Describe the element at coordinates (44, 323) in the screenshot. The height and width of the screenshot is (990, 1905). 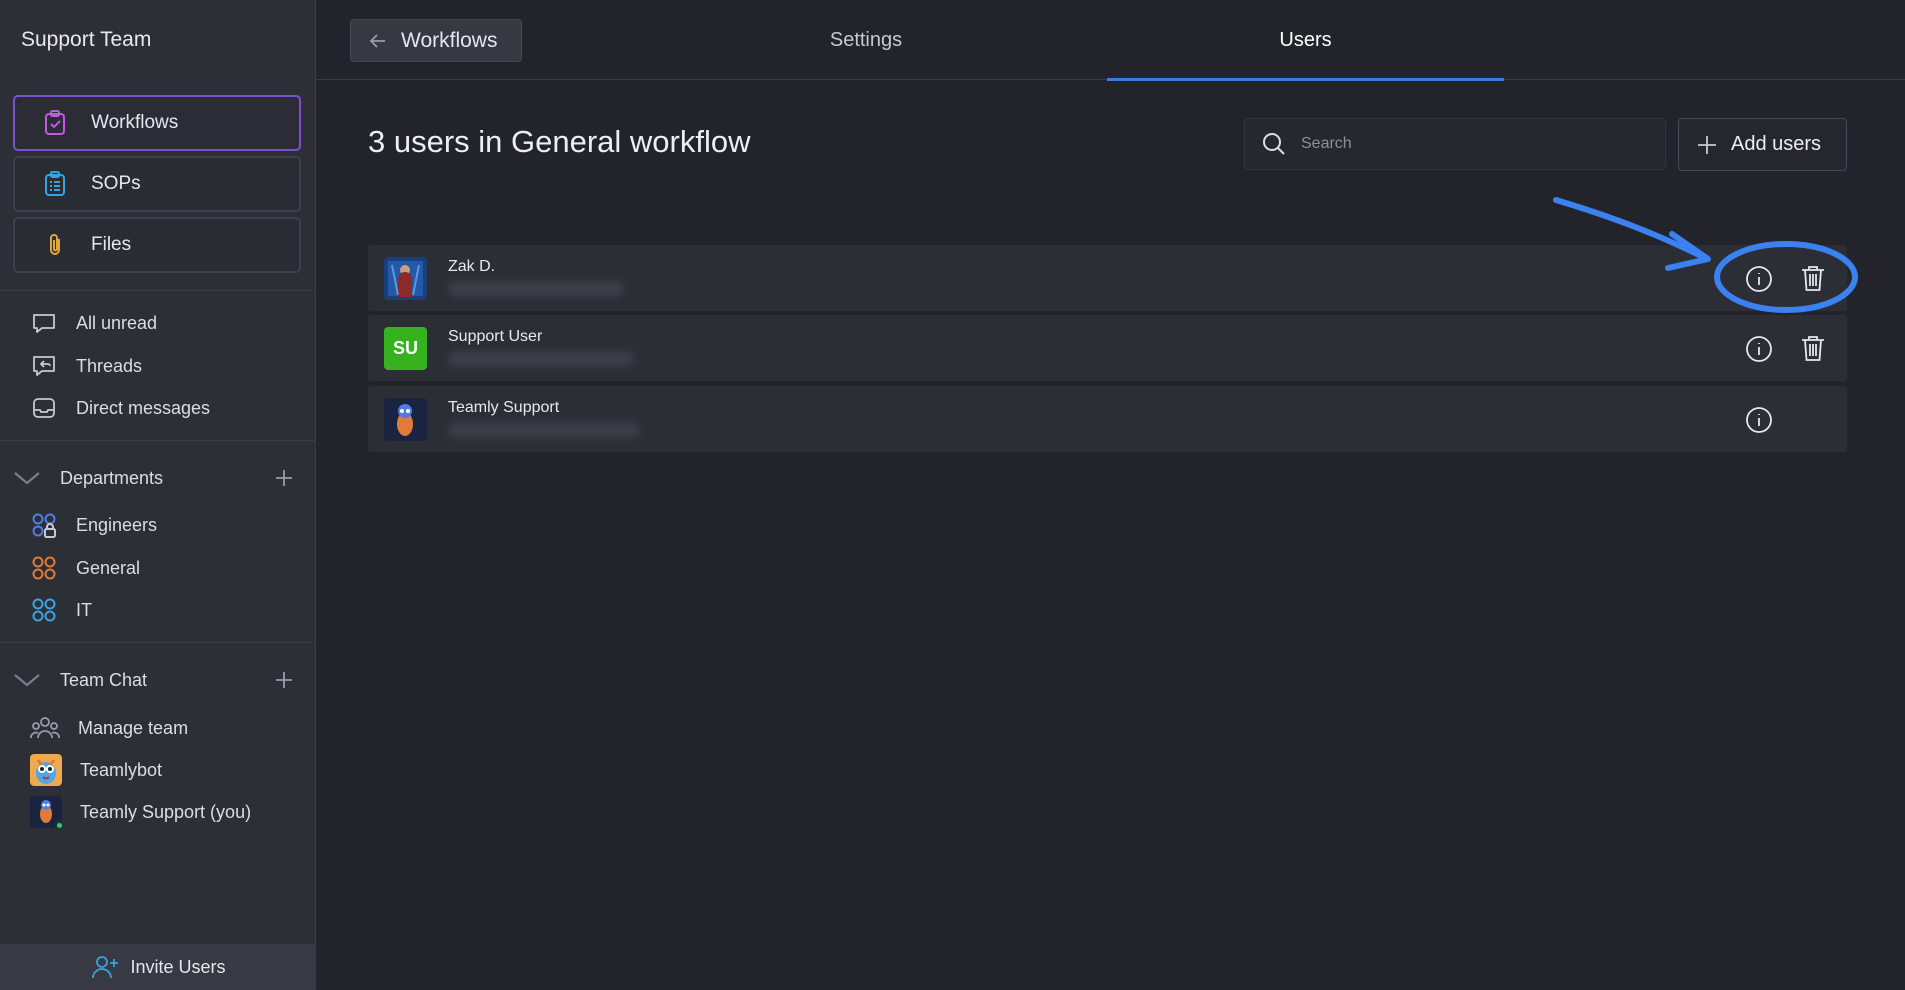
I see `chat-bubble-icon` at that location.